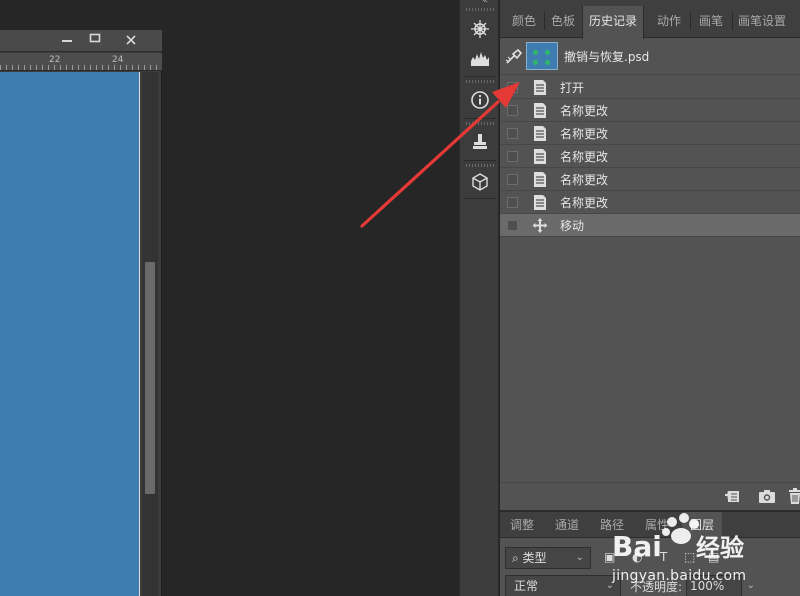 This screenshot has height=596, width=800. I want to click on history-panel-tabbar: 颜色 色板 历史记录 动作 画笔 画笔设置, so click(650, 19).